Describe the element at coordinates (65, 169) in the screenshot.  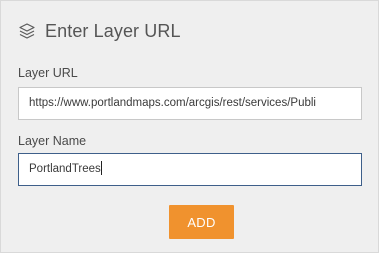
I see `layer-name-value: PortlandTrees` at that location.